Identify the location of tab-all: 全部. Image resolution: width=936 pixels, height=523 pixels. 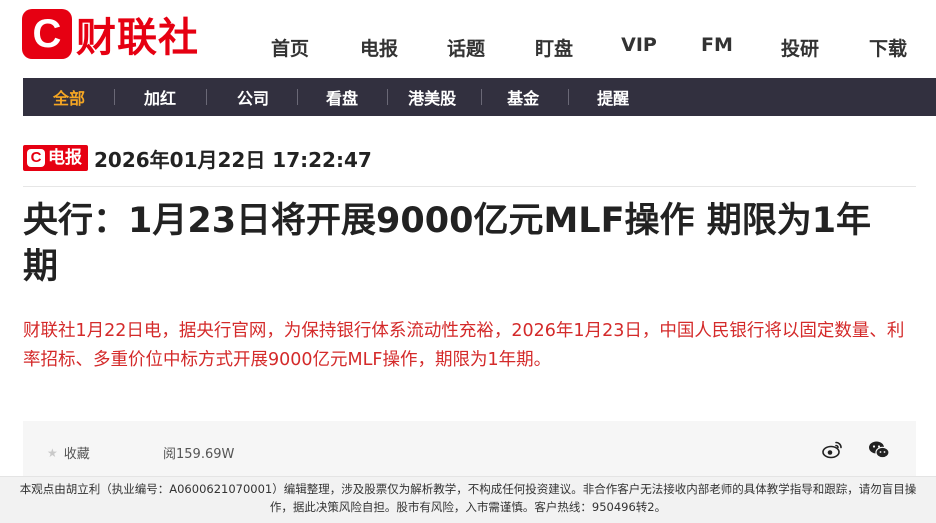
(69, 97).